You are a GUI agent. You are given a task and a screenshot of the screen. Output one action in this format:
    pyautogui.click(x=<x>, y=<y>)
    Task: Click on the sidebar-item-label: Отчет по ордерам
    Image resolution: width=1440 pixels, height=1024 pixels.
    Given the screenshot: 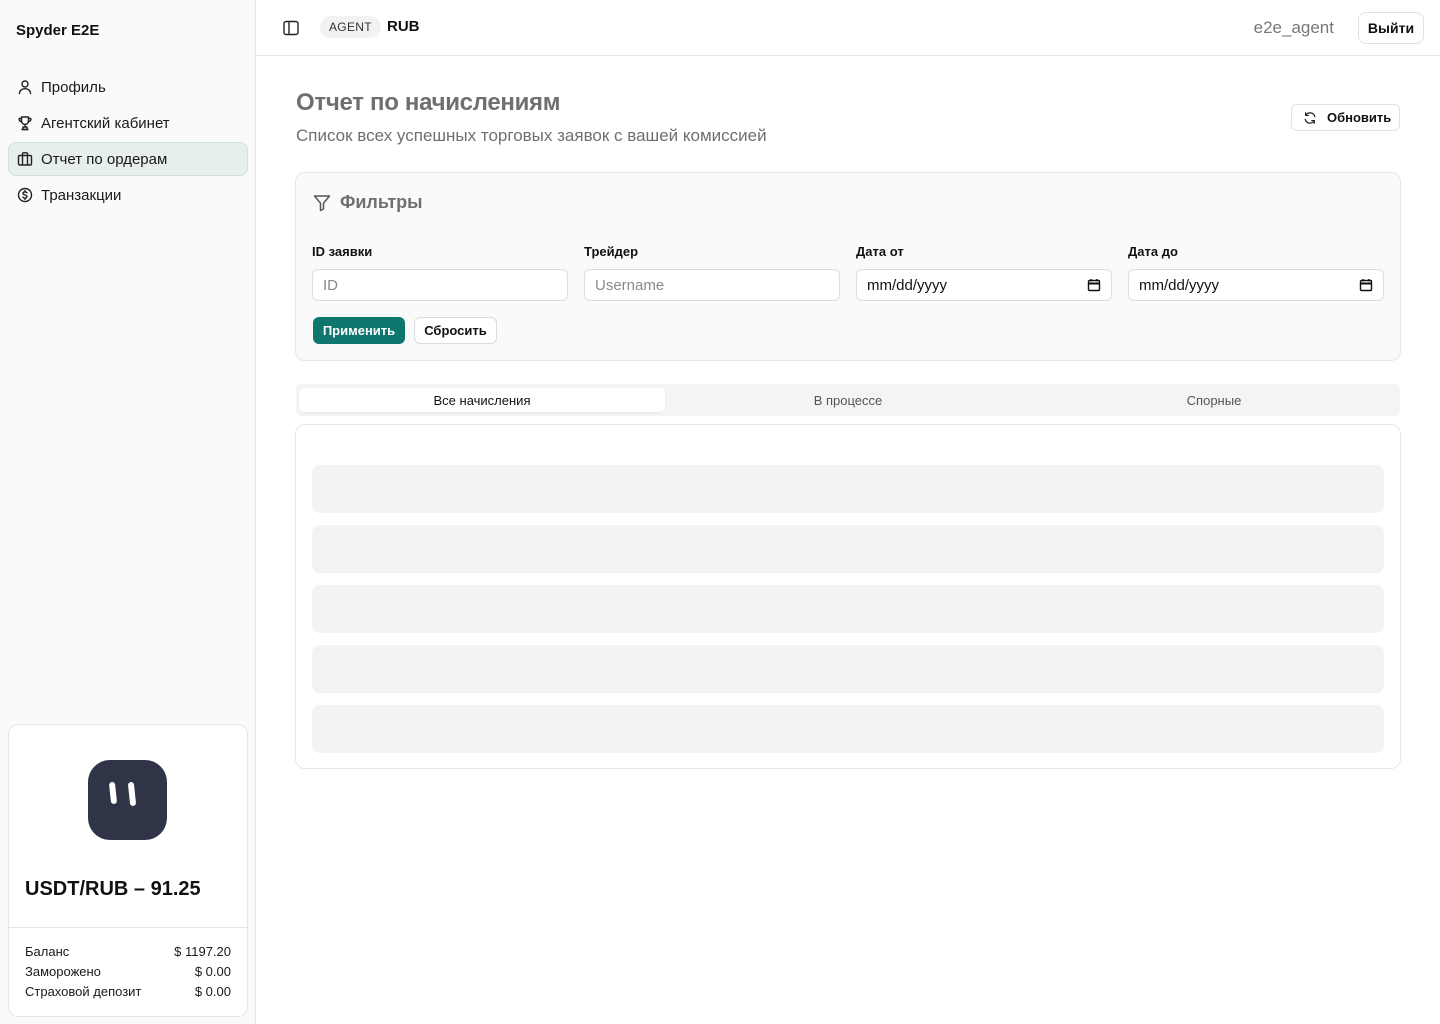 What is the action you would take?
    pyautogui.click(x=104, y=159)
    